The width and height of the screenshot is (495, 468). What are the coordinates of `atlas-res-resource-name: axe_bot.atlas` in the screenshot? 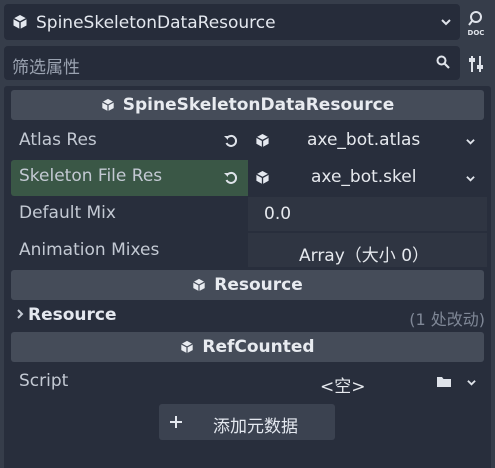 It's located at (363, 140).